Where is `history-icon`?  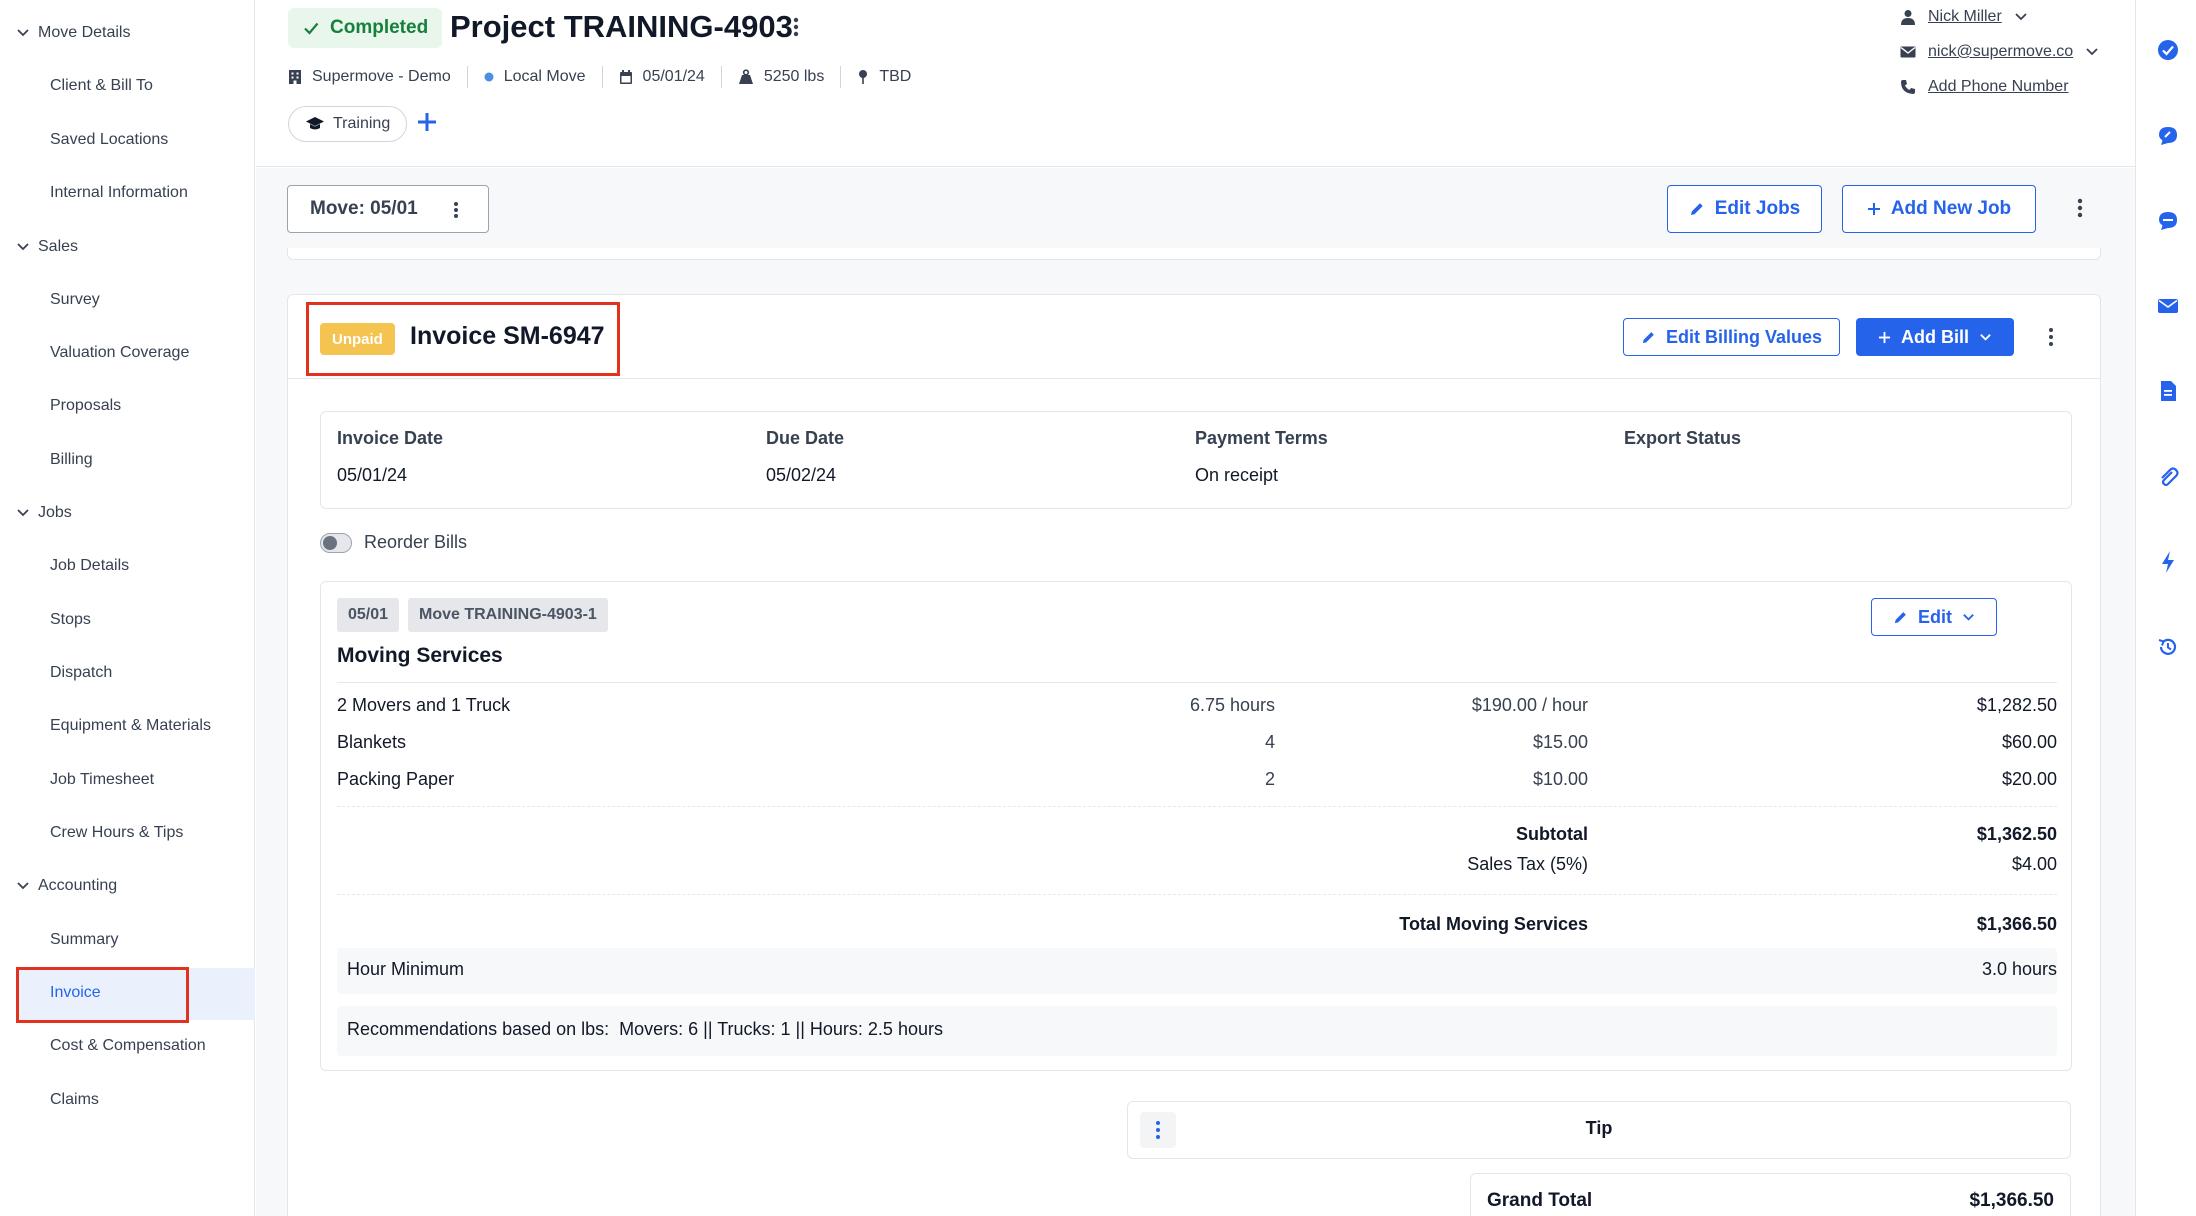 history-icon is located at coordinates (2168, 647).